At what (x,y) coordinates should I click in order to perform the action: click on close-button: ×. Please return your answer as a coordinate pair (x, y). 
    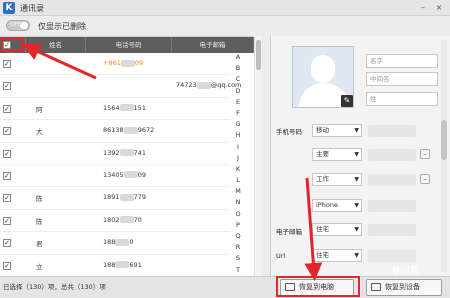
    Looking at the image, I should click on (439, 8).